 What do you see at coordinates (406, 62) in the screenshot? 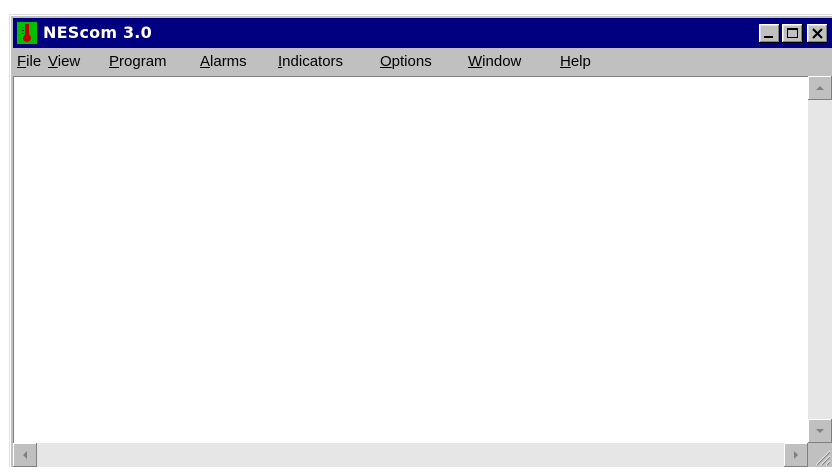
I see `menu-options: Options` at bounding box center [406, 62].